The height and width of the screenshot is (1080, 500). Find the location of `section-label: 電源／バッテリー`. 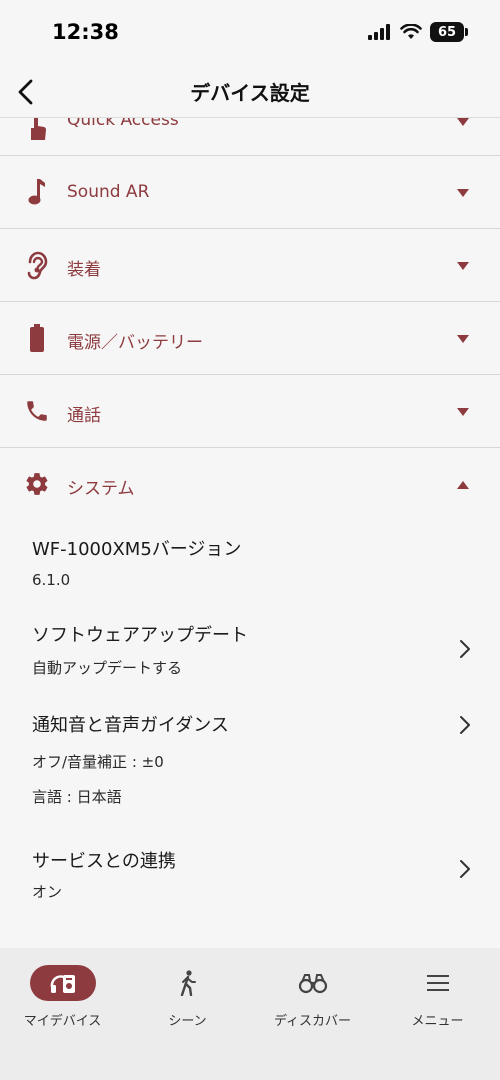

section-label: 電源／バッテリー is located at coordinates (135, 343).